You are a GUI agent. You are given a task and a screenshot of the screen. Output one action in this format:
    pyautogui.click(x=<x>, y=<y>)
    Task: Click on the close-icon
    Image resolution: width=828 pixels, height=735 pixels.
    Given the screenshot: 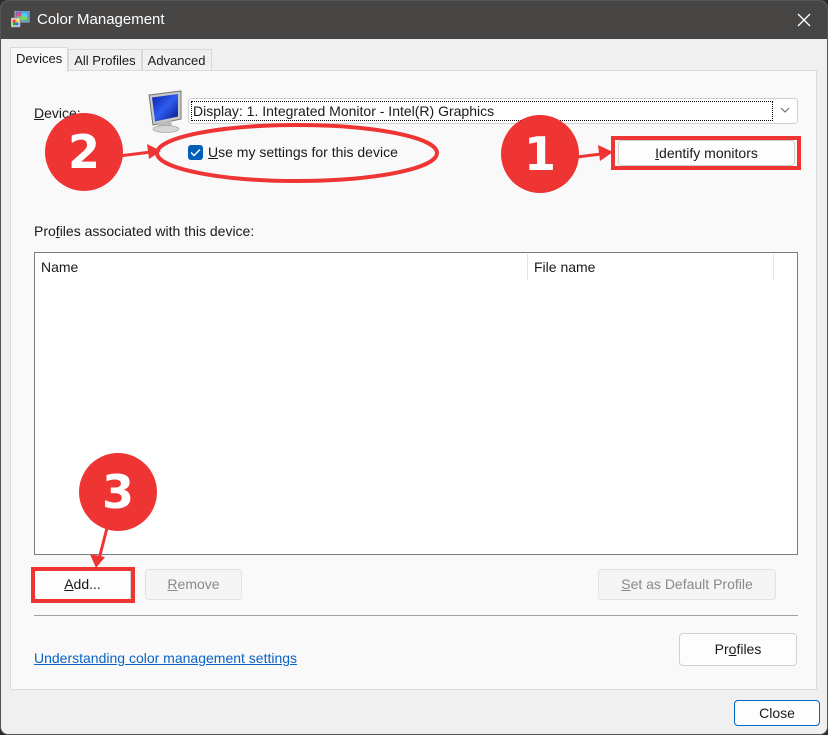 What is the action you would take?
    pyautogui.click(x=804, y=20)
    